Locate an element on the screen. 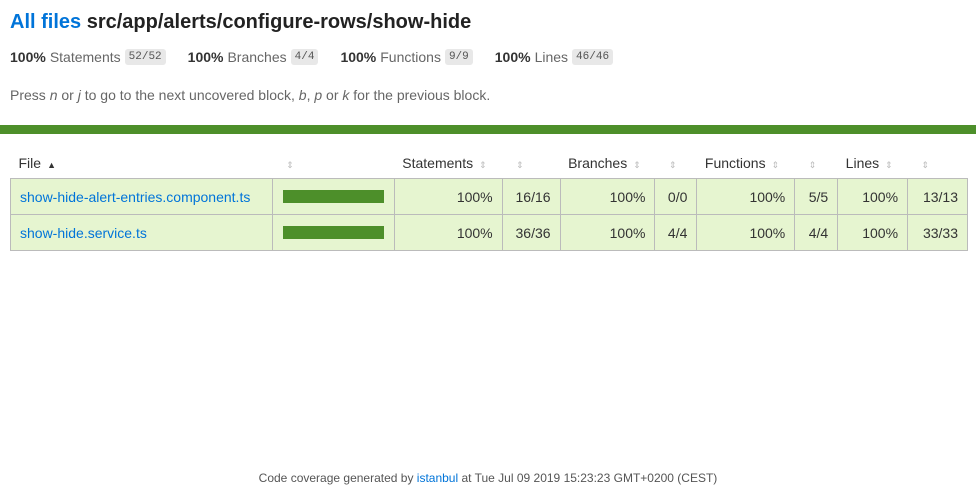 Image resolution: width=976 pixels, height=502 pixels. summary-branches-label: Branches is located at coordinates (257, 57).